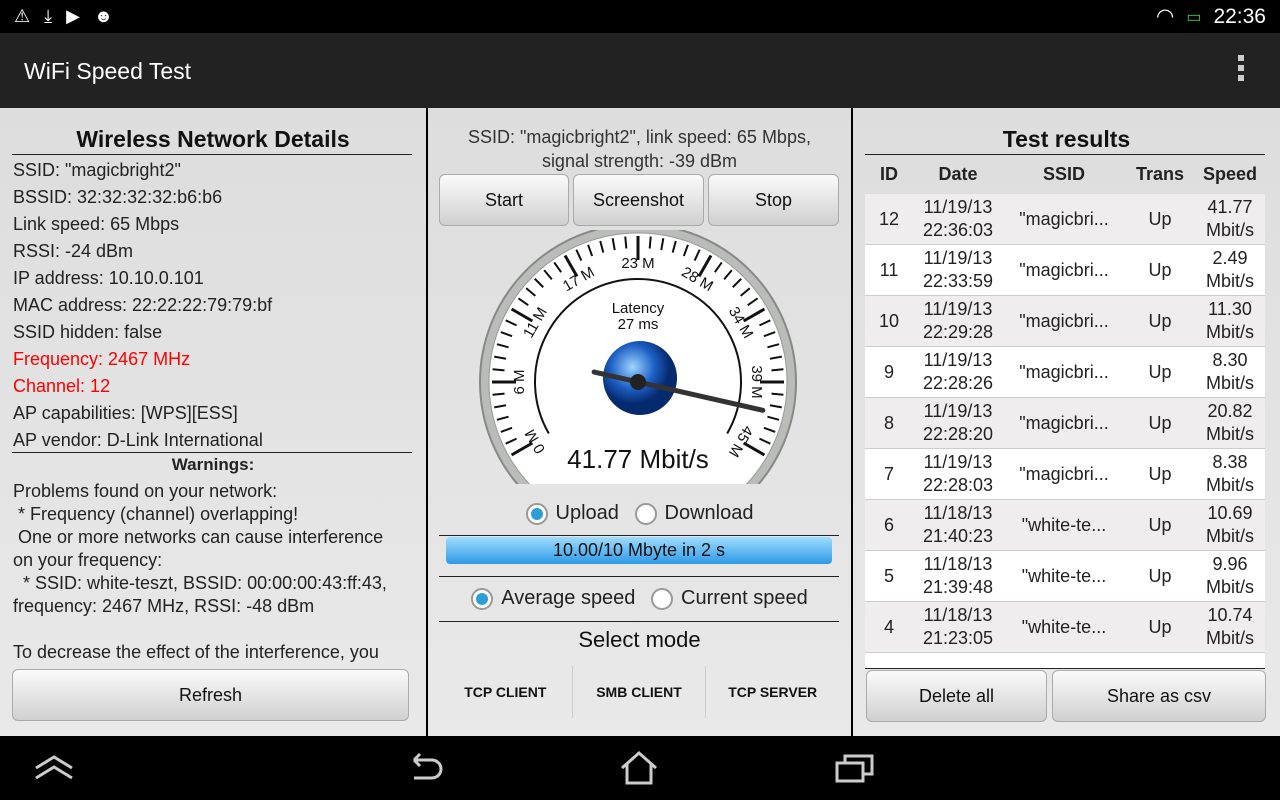  I want to click on average-label: Average speed, so click(568, 598).